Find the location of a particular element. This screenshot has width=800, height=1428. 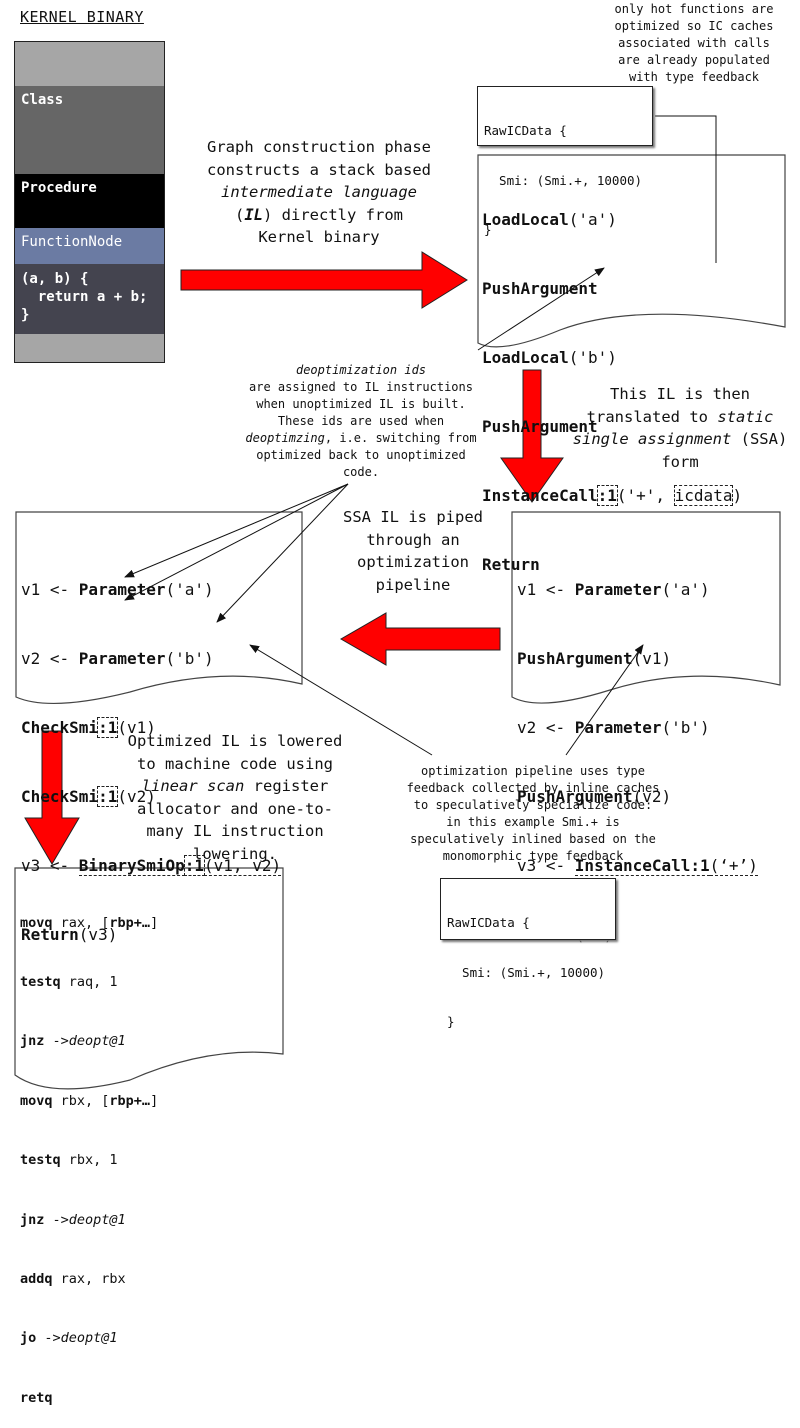

note-text: (SSA) is located at coordinates (759, 439).